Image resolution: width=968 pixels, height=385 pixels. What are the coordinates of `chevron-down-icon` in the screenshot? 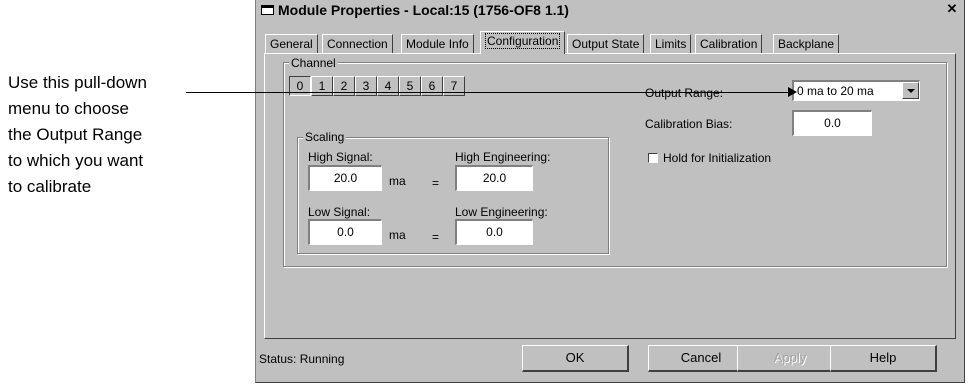 It's located at (910, 90).